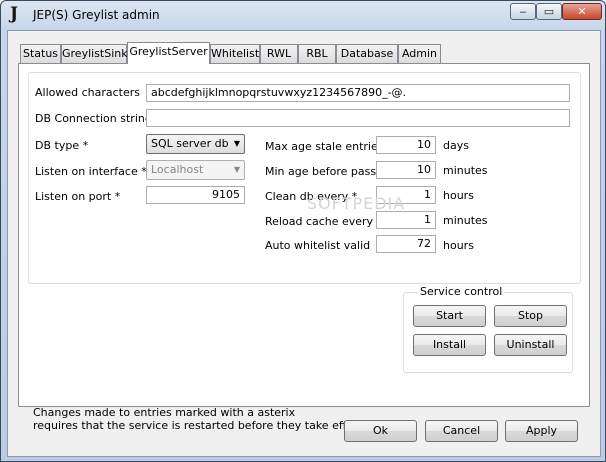  What do you see at coordinates (541, 431) in the screenshot?
I see `apply-button: Apply` at bounding box center [541, 431].